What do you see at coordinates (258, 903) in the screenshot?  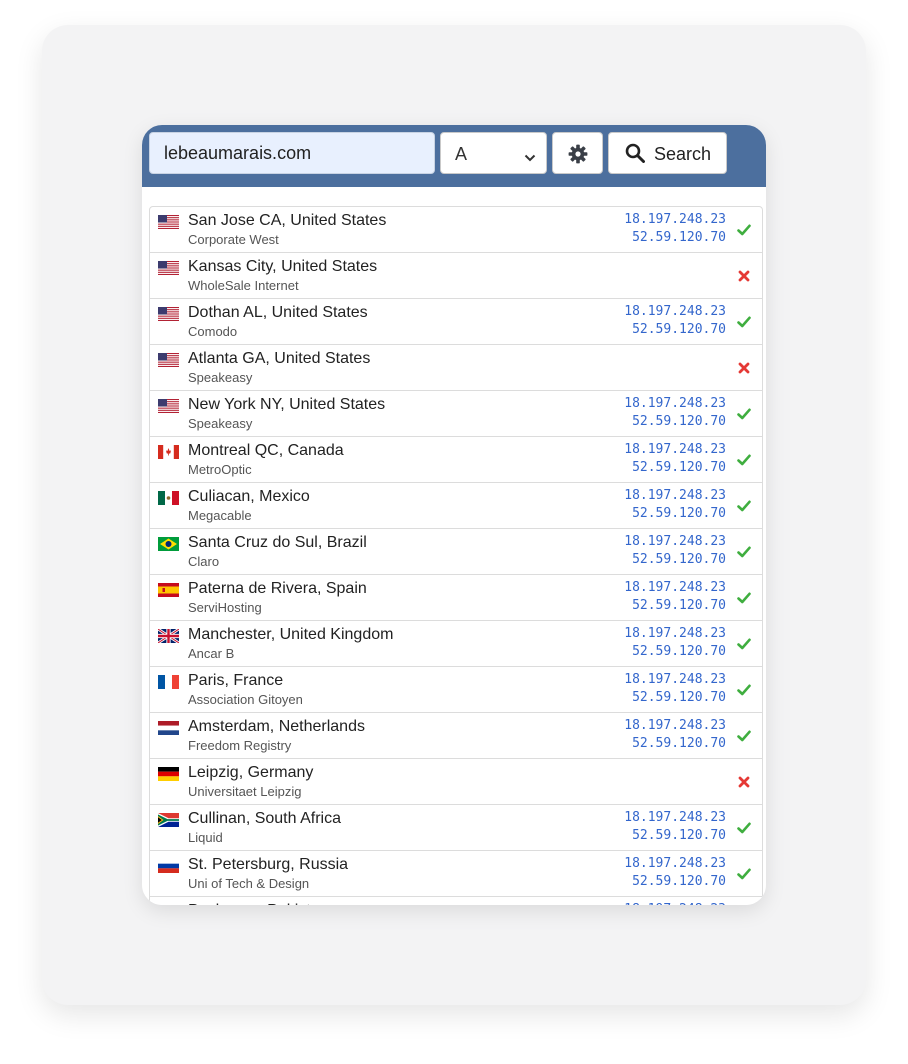 I see `location-label: Peshawar, Pakistan` at bounding box center [258, 903].